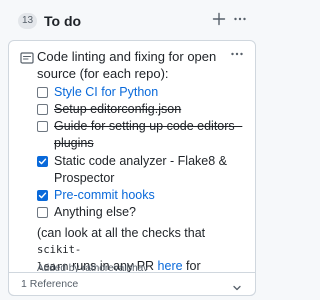 The width and height of the screenshot is (320, 300). Describe the element at coordinates (131, 20) in the screenshot. I see `column-header: 13 To do` at that location.